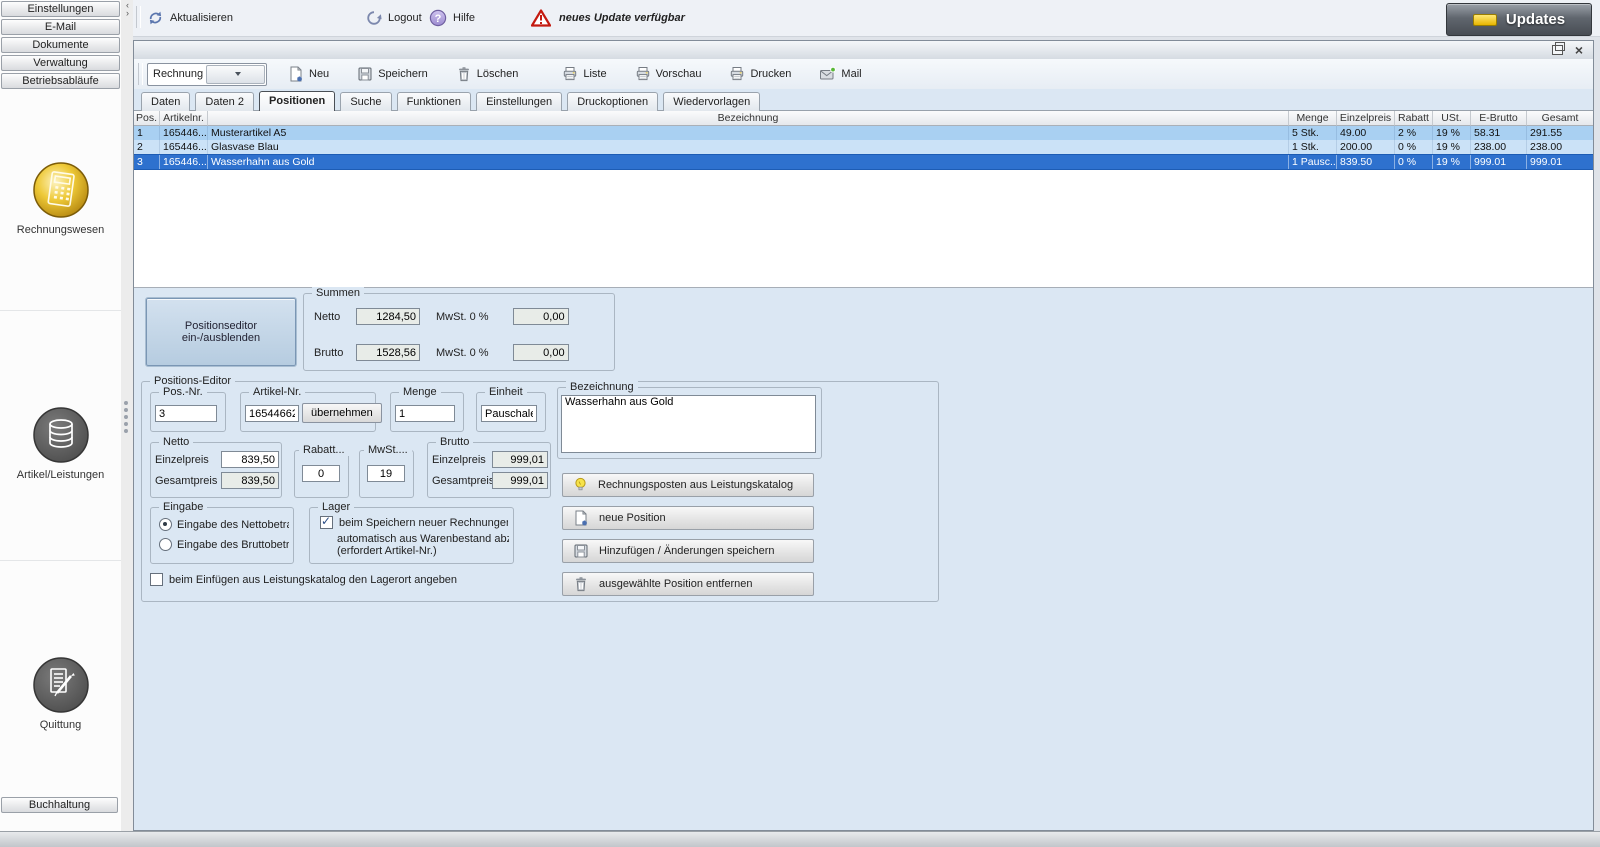  I want to click on col-pos: Pos., so click(147, 118).